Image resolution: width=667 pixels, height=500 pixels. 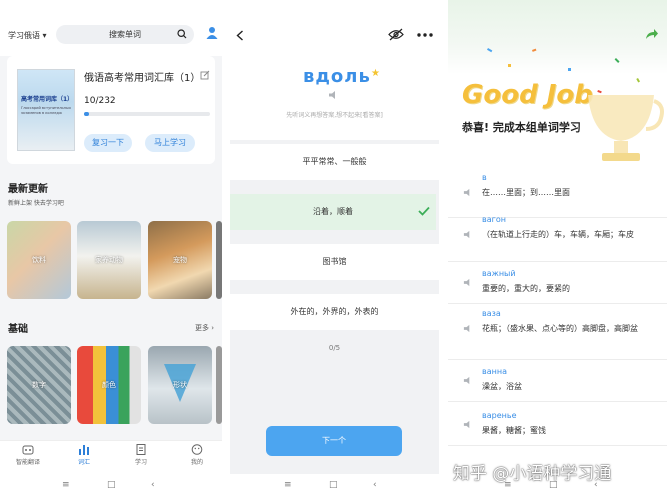 I want to click on language-selector: 学习俄语 ▾, so click(x=27, y=35).